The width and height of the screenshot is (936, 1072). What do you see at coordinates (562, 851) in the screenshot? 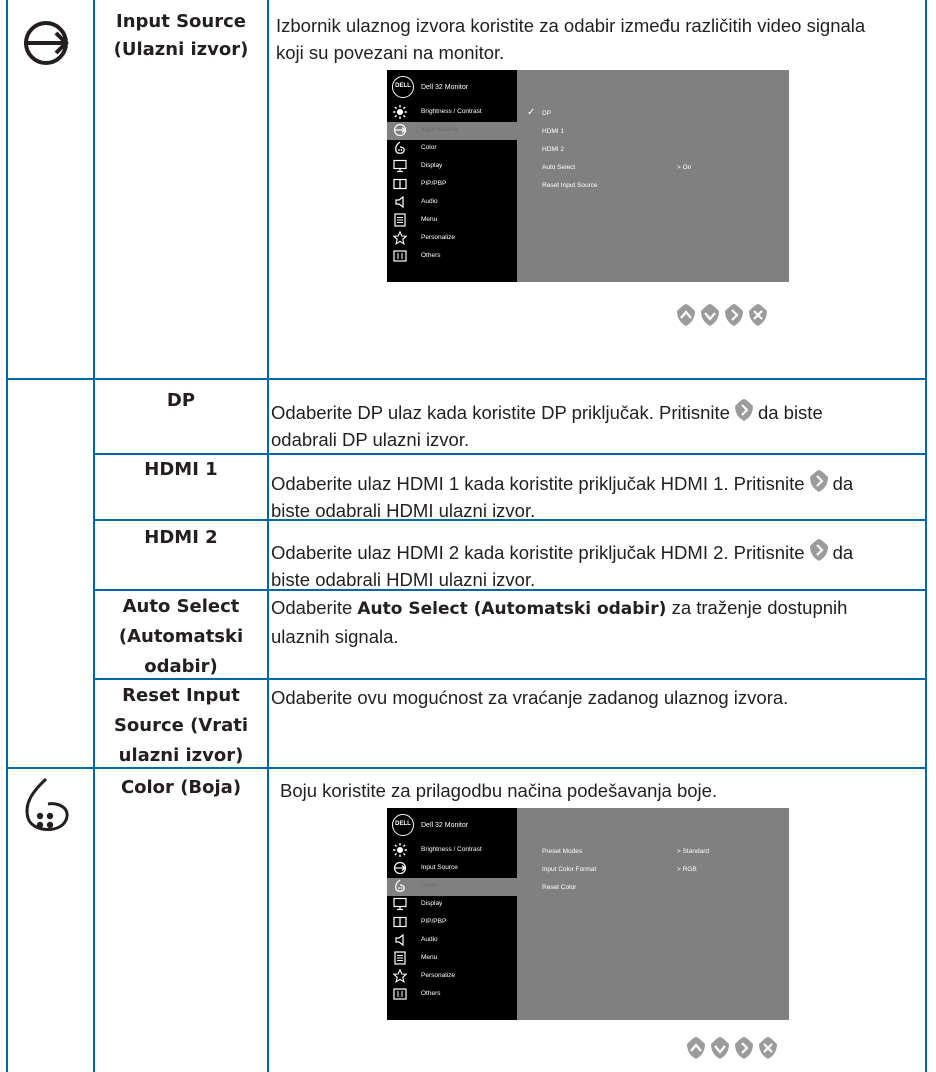
I see `osd-sub-preset-modes: Preset Modes` at bounding box center [562, 851].